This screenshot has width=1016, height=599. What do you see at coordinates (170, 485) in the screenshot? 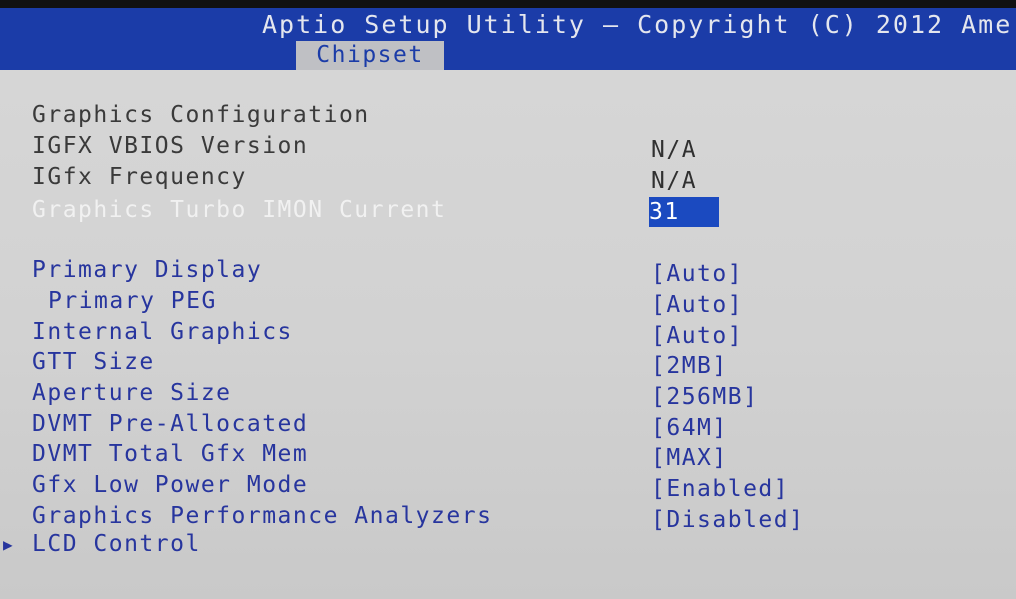
I see `setting-label: Gfx Low Power Mode` at bounding box center [170, 485].